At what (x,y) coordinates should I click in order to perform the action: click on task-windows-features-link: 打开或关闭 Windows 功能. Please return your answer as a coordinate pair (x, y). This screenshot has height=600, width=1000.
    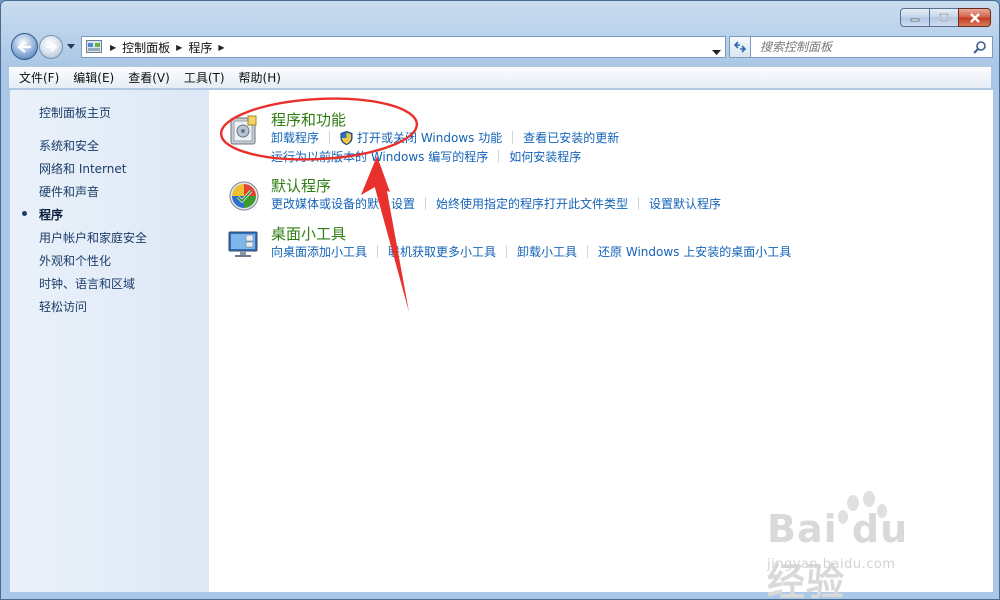
    Looking at the image, I should click on (421, 137).